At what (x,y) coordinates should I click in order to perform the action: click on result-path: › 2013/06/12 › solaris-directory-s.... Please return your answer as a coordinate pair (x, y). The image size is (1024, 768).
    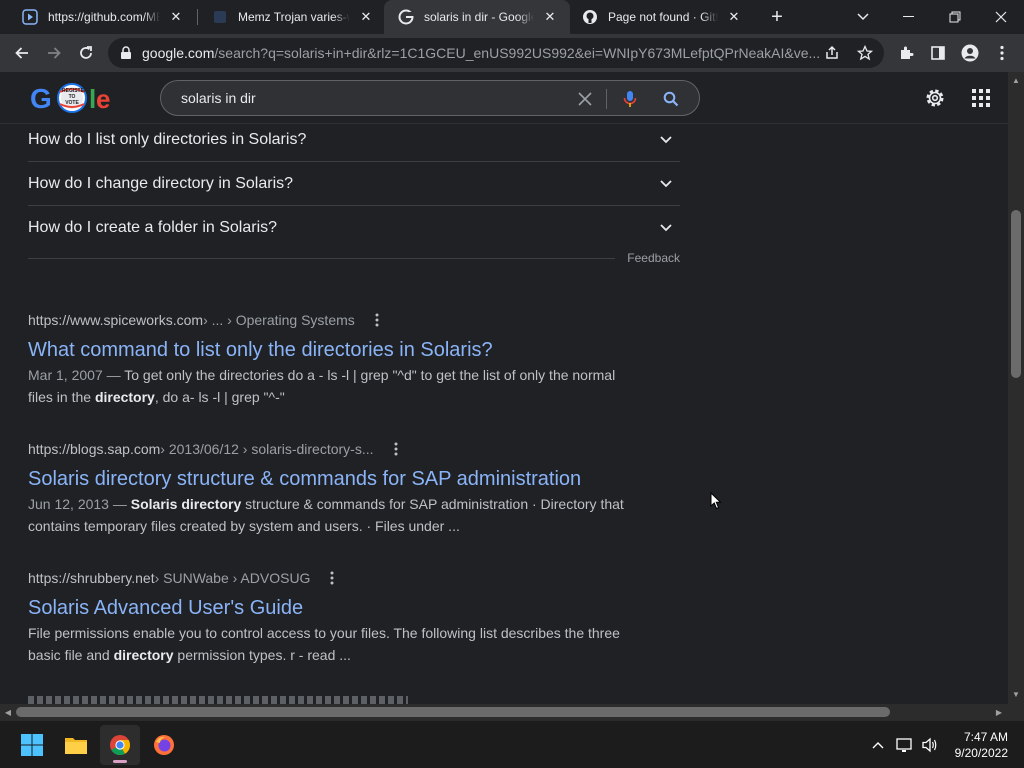
    Looking at the image, I should click on (267, 449).